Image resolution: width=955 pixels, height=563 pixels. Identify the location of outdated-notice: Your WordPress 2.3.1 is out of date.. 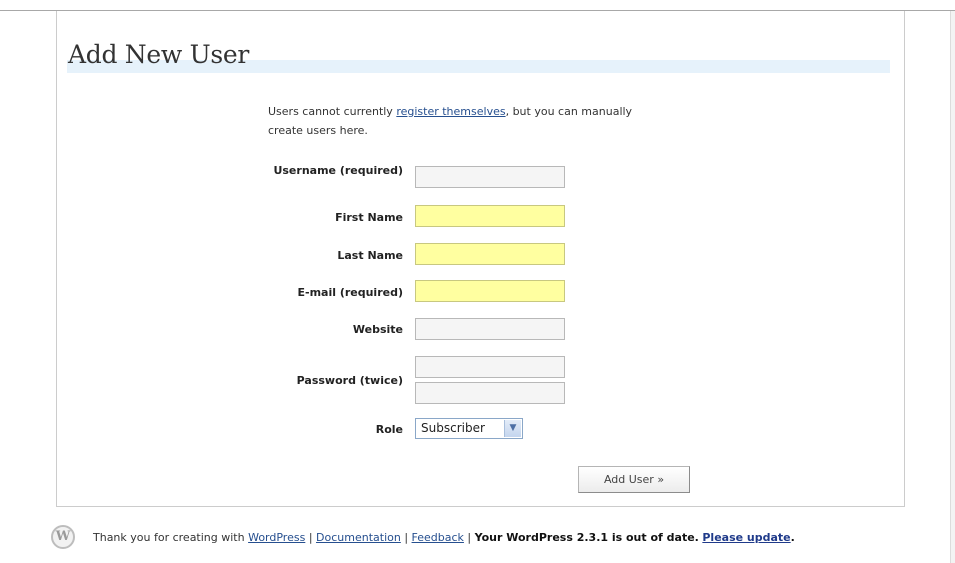
(586, 537).